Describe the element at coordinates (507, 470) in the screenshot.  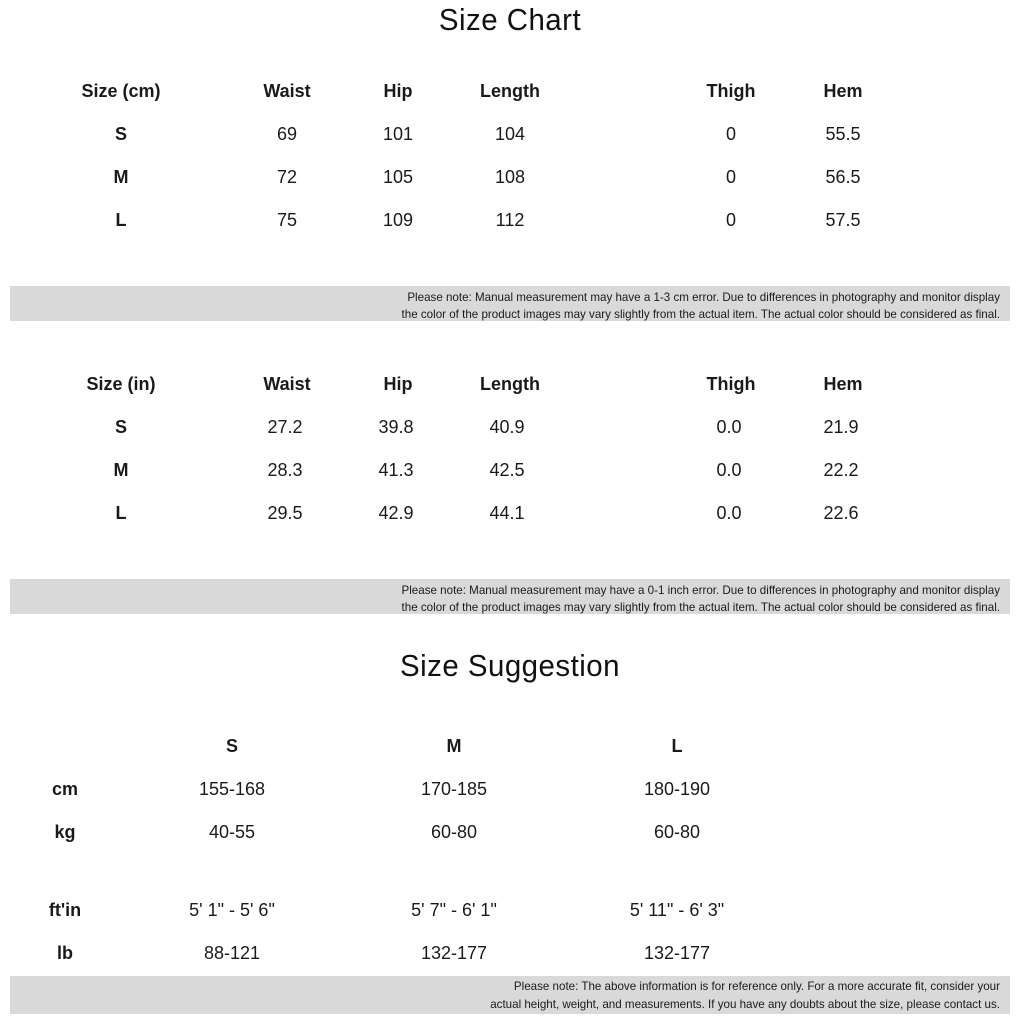
I see `length-value: 42.5` at that location.